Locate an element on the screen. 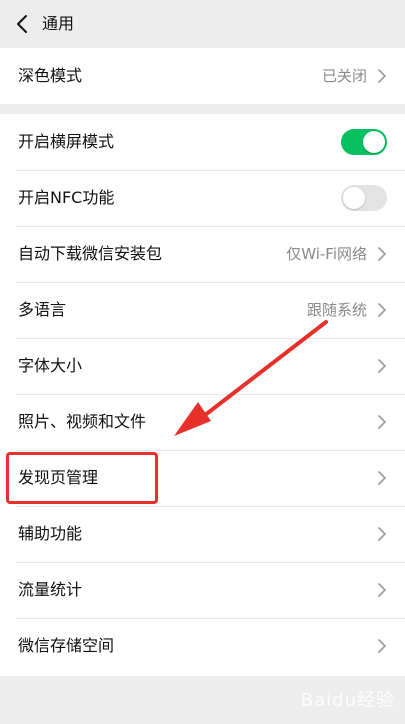 The image size is (405, 724). row-label: 多语言 is located at coordinates (42, 309).